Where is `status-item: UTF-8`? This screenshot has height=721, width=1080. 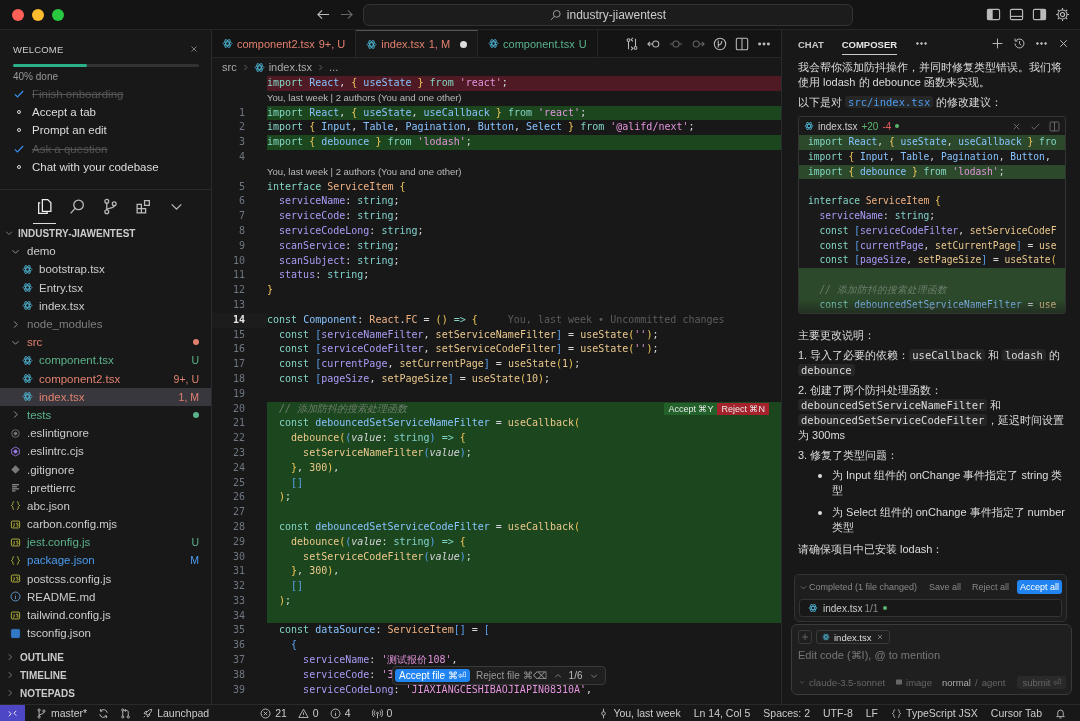
status-item: UTF-8 is located at coordinates (838, 713).